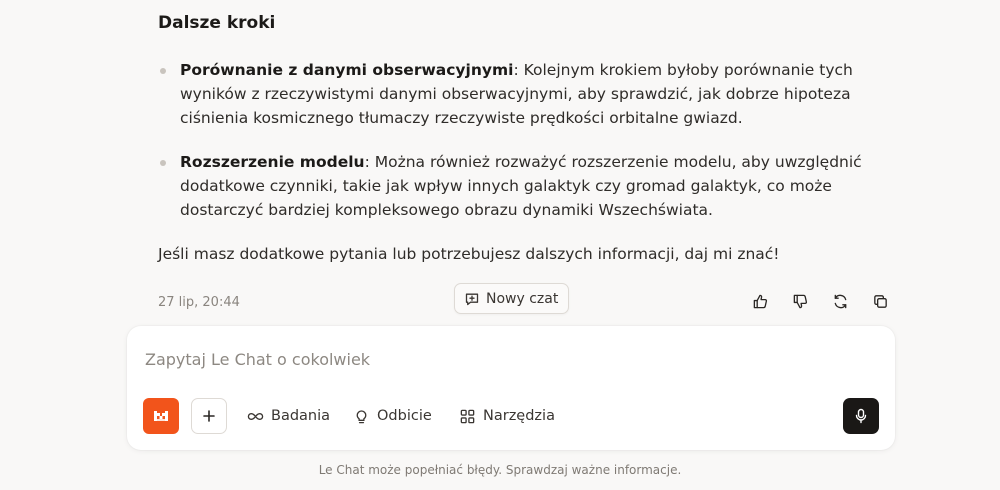 Image resolution: width=1000 pixels, height=490 pixels. I want to click on plus-icon, so click(209, 416).